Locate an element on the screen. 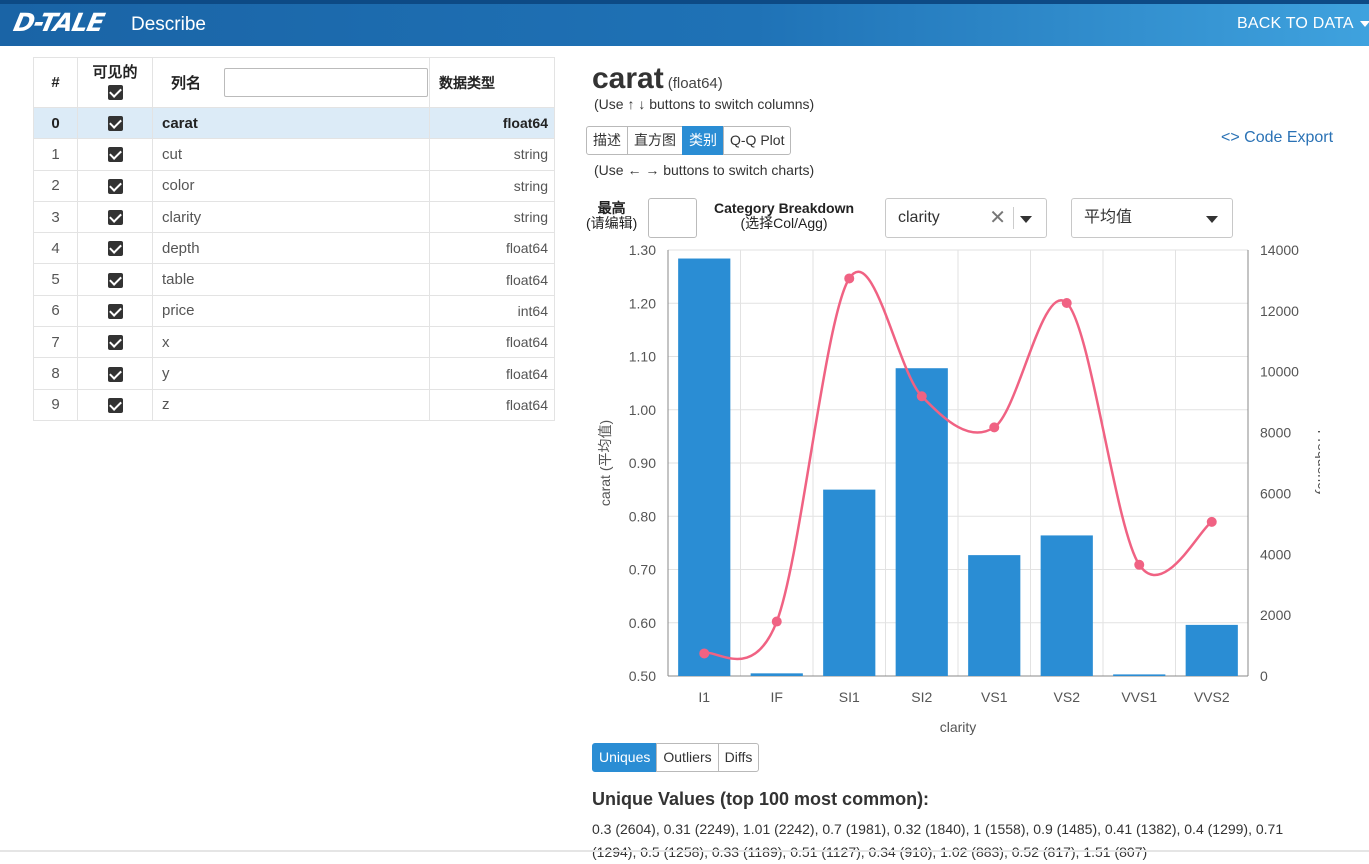  column-name-filter-input is located at coordinates (326, 82).